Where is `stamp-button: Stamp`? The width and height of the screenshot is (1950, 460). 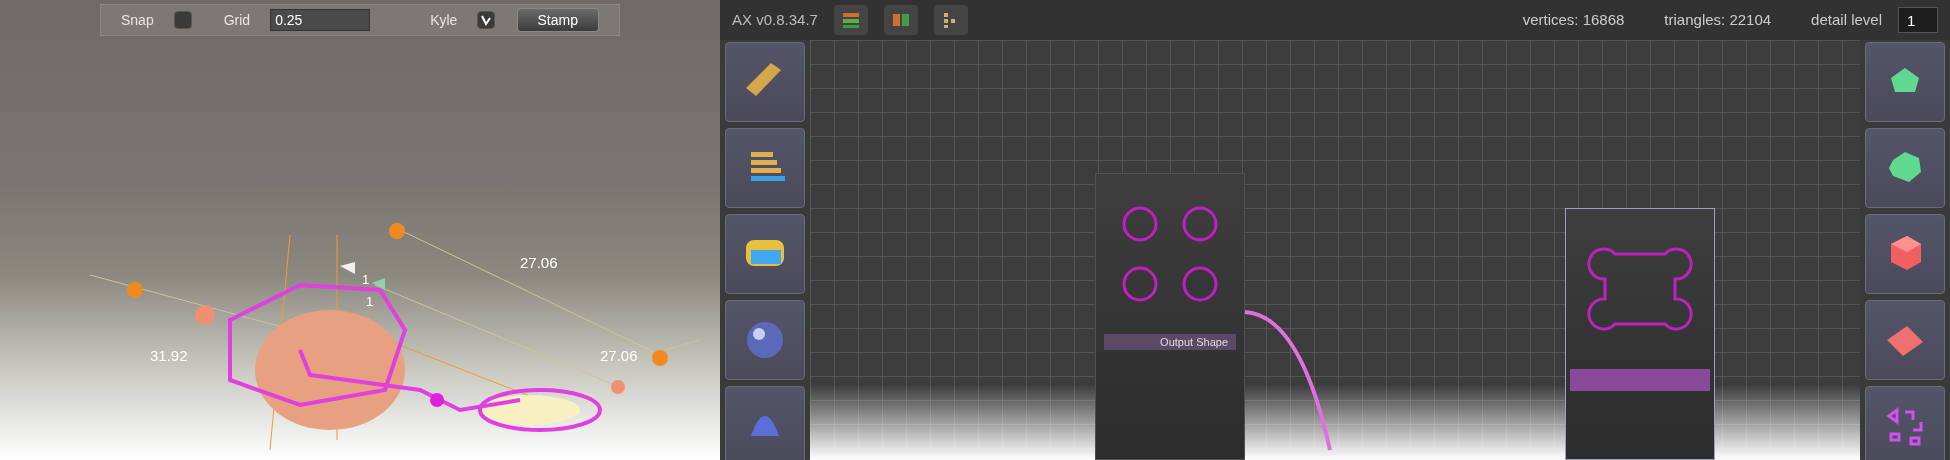
stamp-button: Stamp is located at coordinates (557, 20).